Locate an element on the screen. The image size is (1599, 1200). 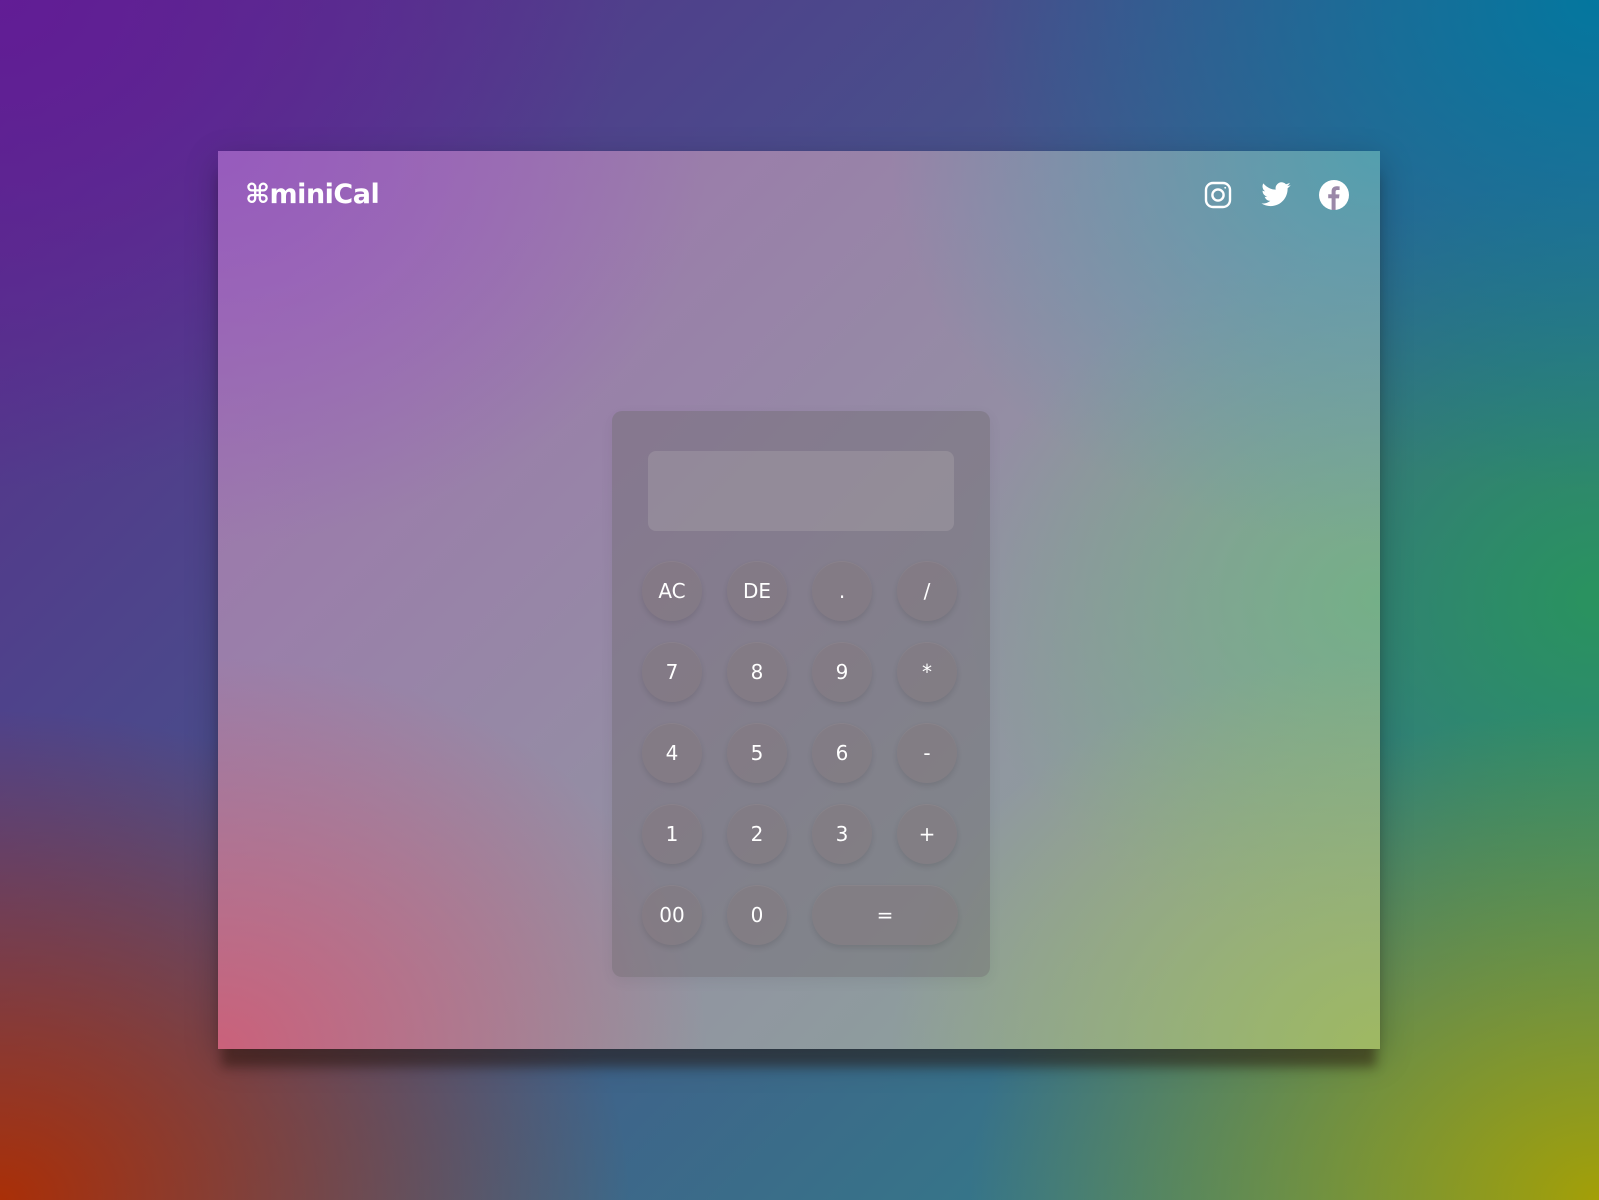
key-0: 0 is located at coordinates (757, 915).